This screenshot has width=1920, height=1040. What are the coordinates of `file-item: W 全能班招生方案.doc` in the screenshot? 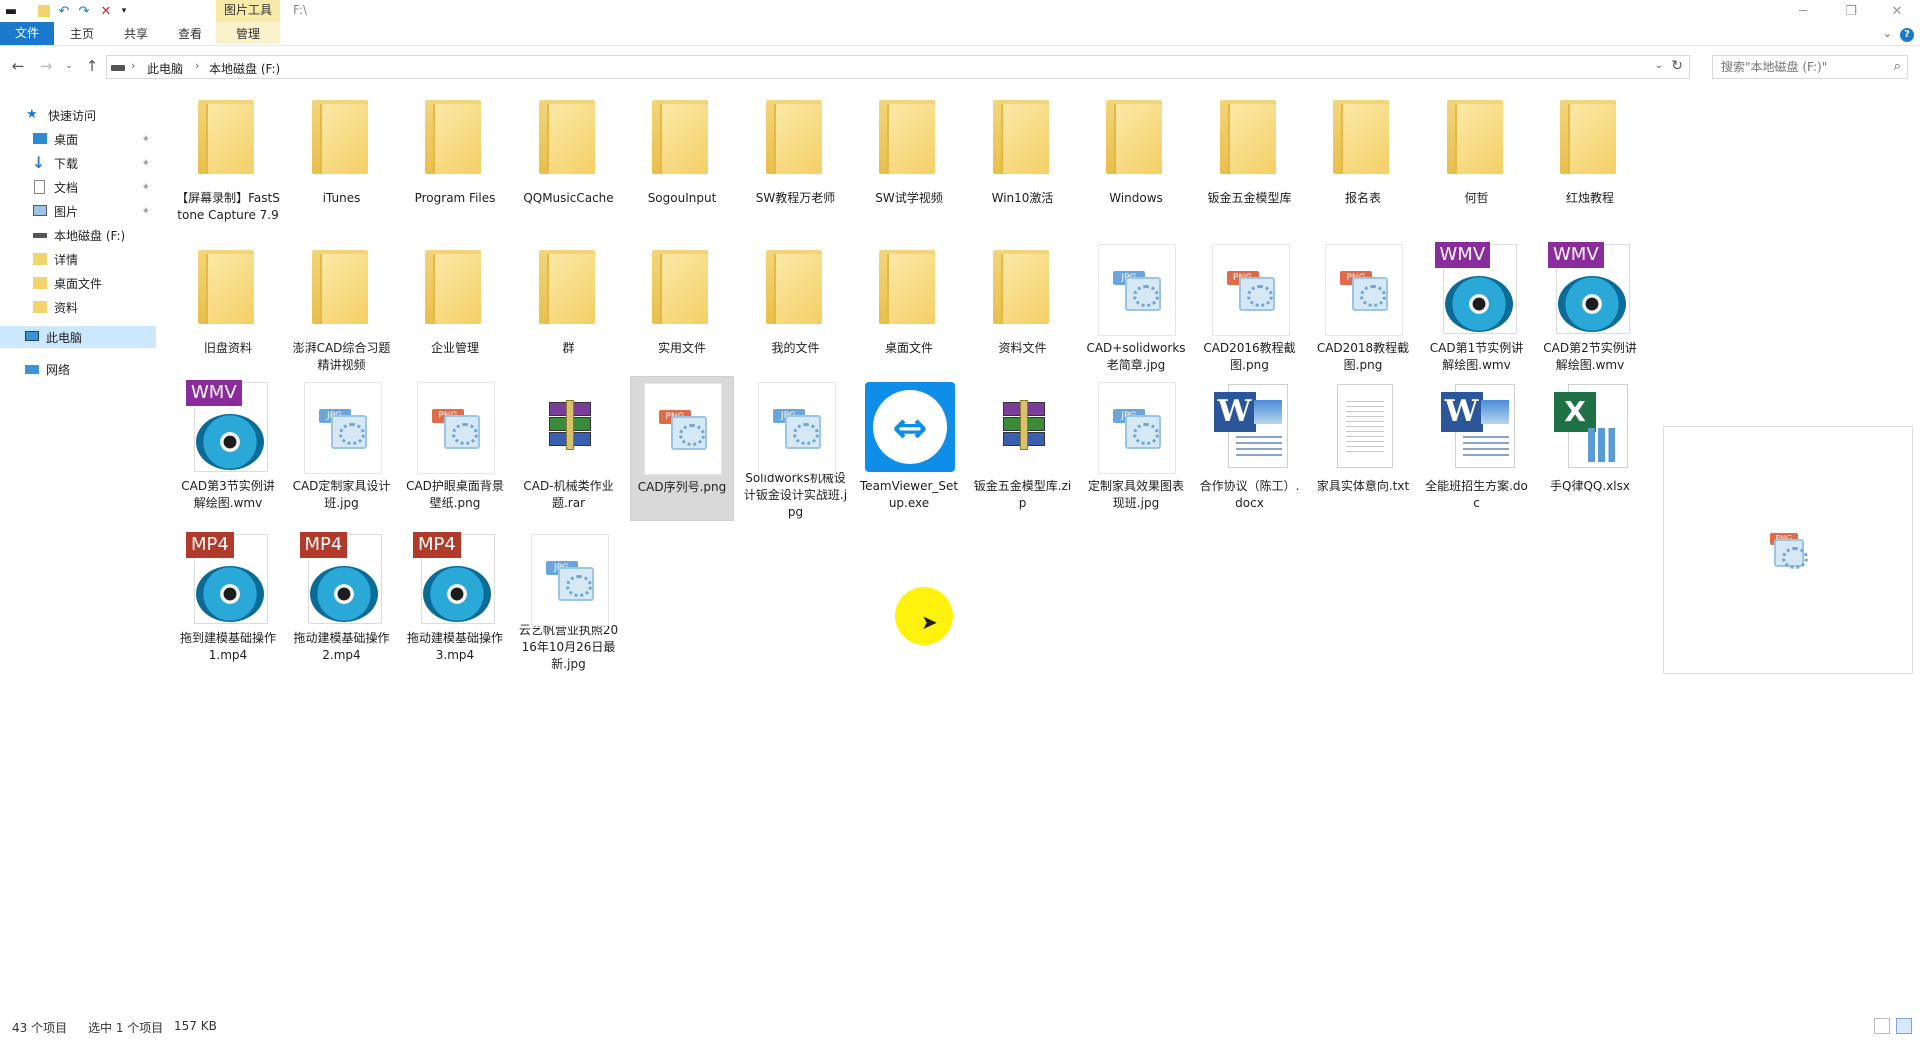 It's located at (1477, 448).